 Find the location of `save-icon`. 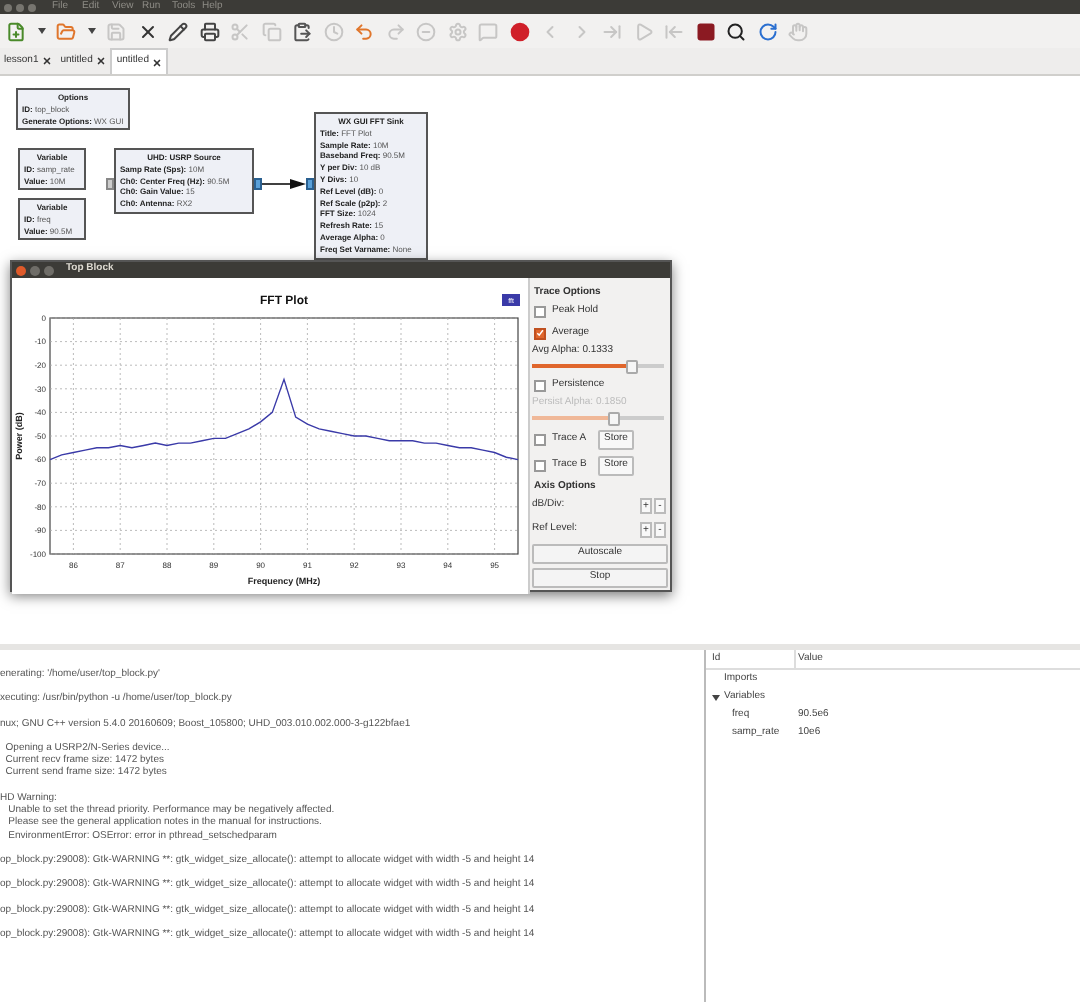

save-icon is located at coordinates (116, 31).